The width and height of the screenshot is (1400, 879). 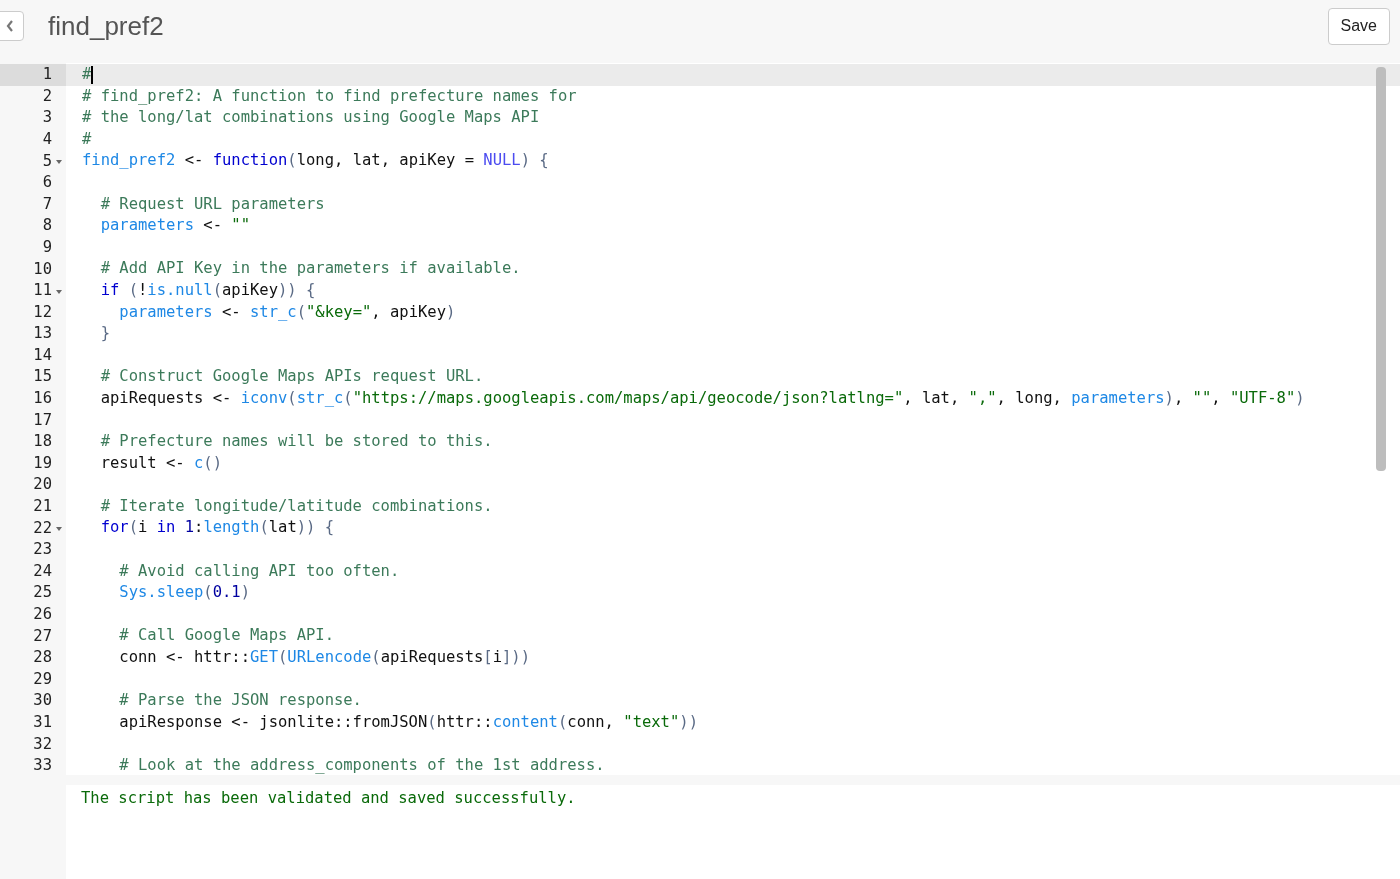 What do you see at coordinates (408, 722) in the screenshot?
I see `code-line: apiResponse <- jsonlite::fromJSON(httr::content(conn, "text"))` at bounding box center [408, 722].